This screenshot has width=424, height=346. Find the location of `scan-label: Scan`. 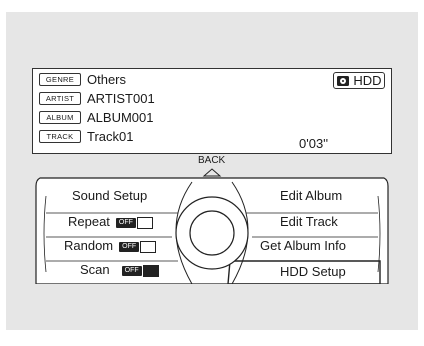

scan-label: Scan is located at coordinates (95, 269).